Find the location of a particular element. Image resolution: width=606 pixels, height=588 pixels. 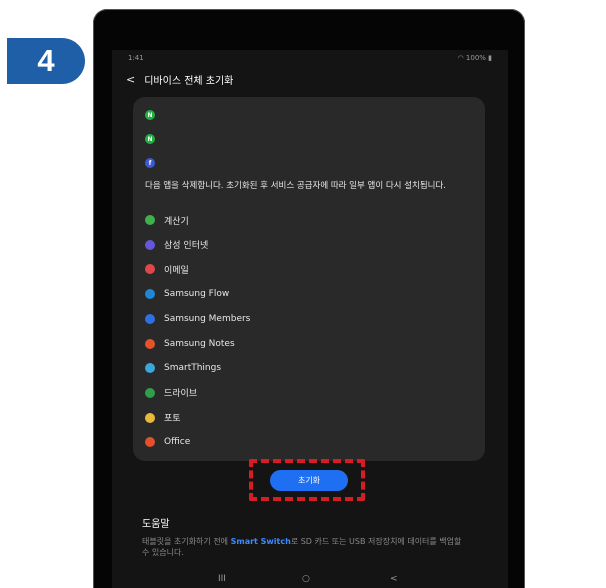

members-icon is located at coordinates (150, 318).